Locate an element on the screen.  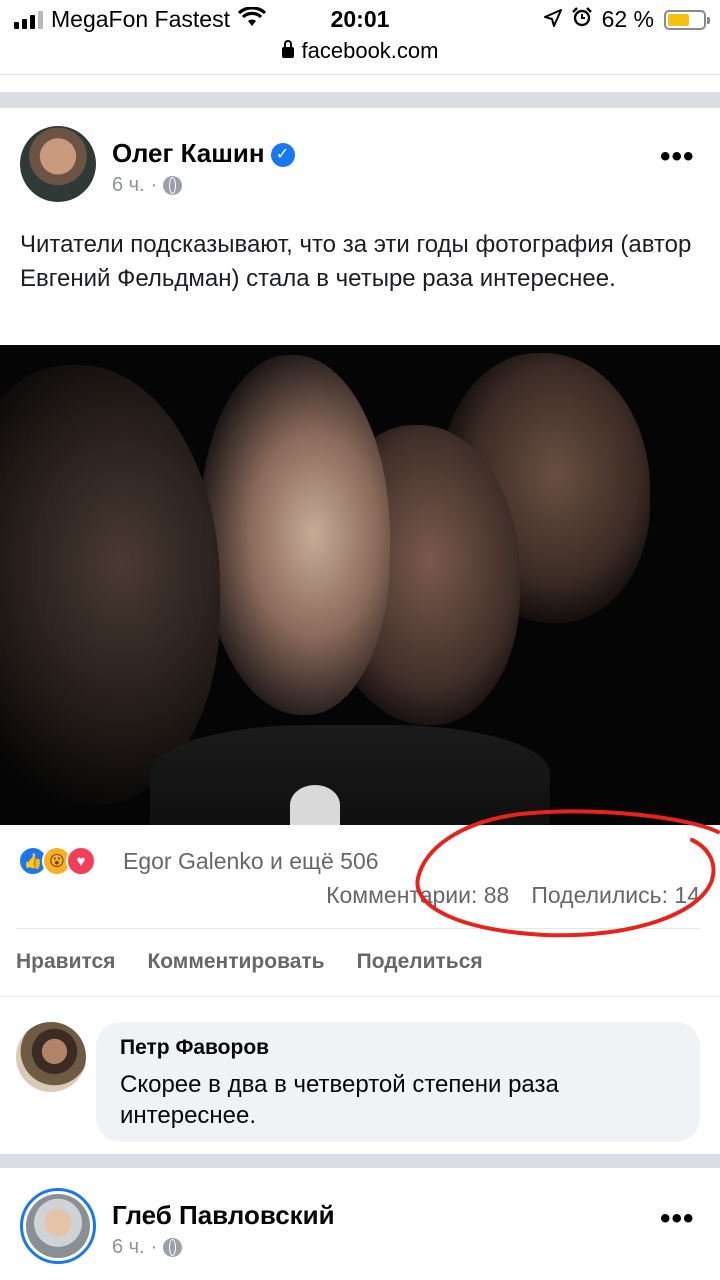
status-right: 62 % is located at coordinates (626, 19).